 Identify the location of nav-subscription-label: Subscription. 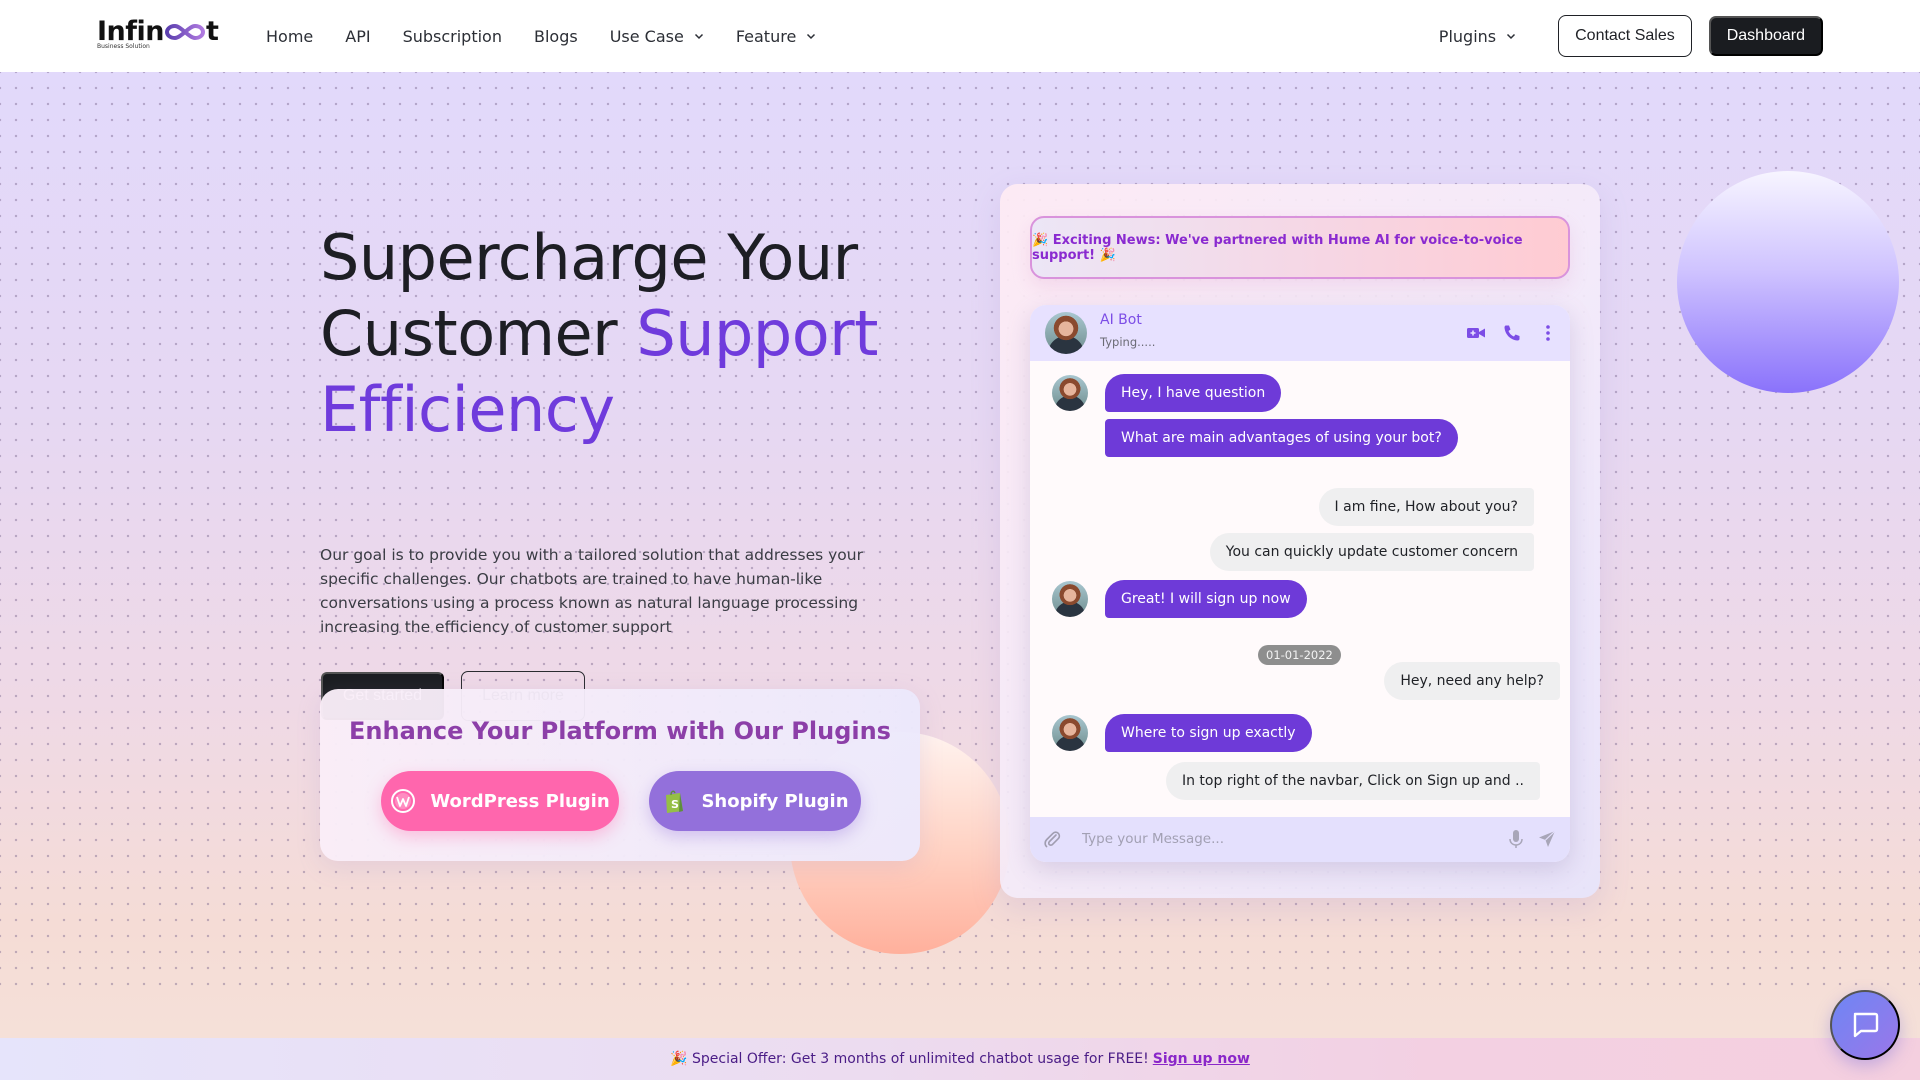
(452, 36).